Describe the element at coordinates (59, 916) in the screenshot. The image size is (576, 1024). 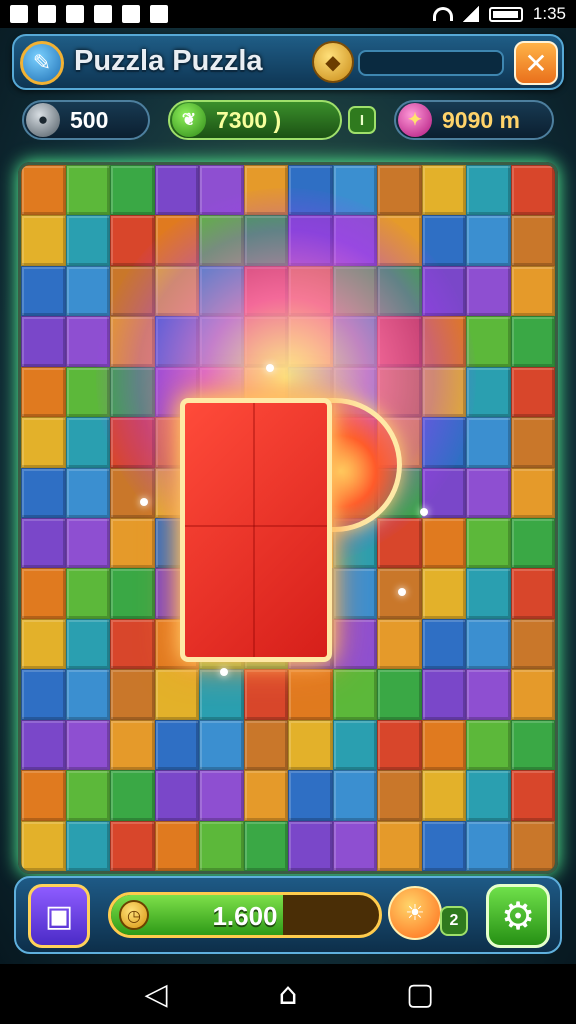
I see `box-button: ▣` at that location.